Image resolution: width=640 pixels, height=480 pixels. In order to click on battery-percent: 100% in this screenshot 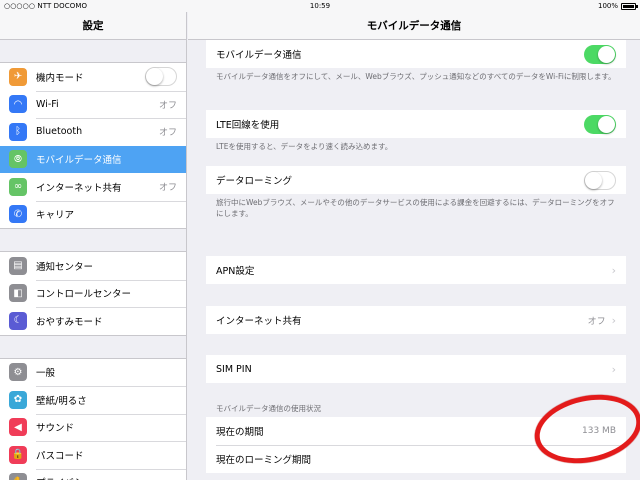, I will do `click(607, 6)`.